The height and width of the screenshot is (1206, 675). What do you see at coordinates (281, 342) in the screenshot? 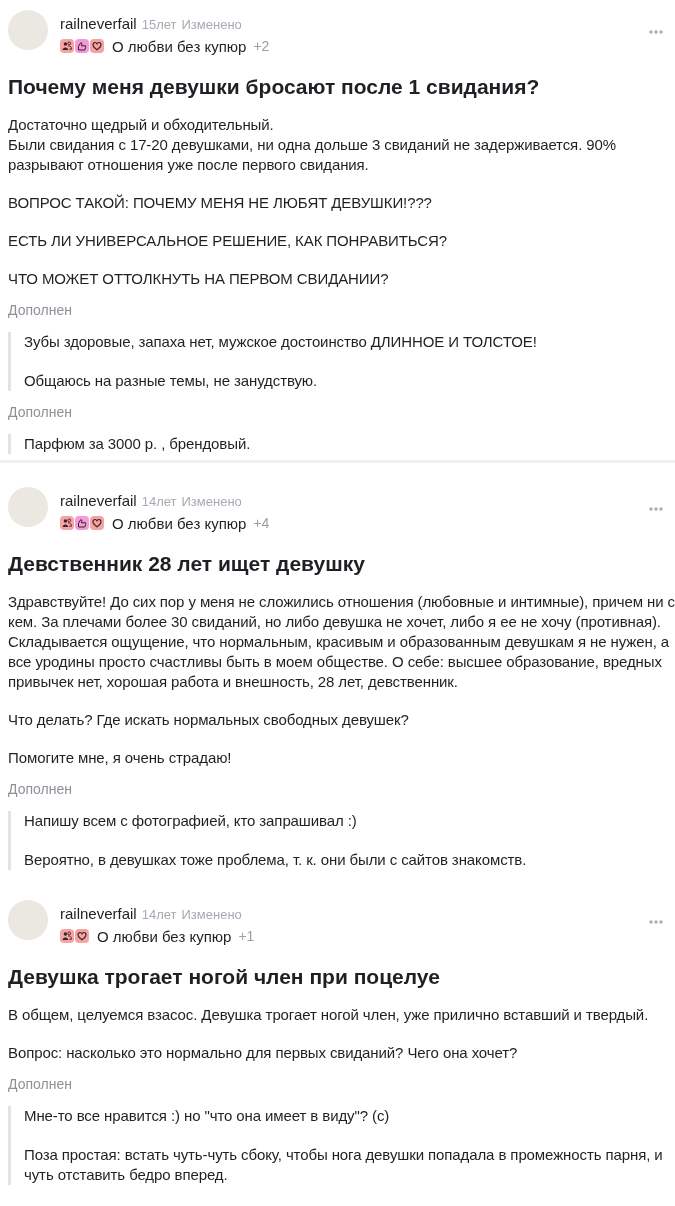
I see `quote-paragraph: Зубы здоровые, запаха нет, мужское достоинство ДЛИННОЕ И ТОЛСТОЕ!` at bounding box center [281, 342].